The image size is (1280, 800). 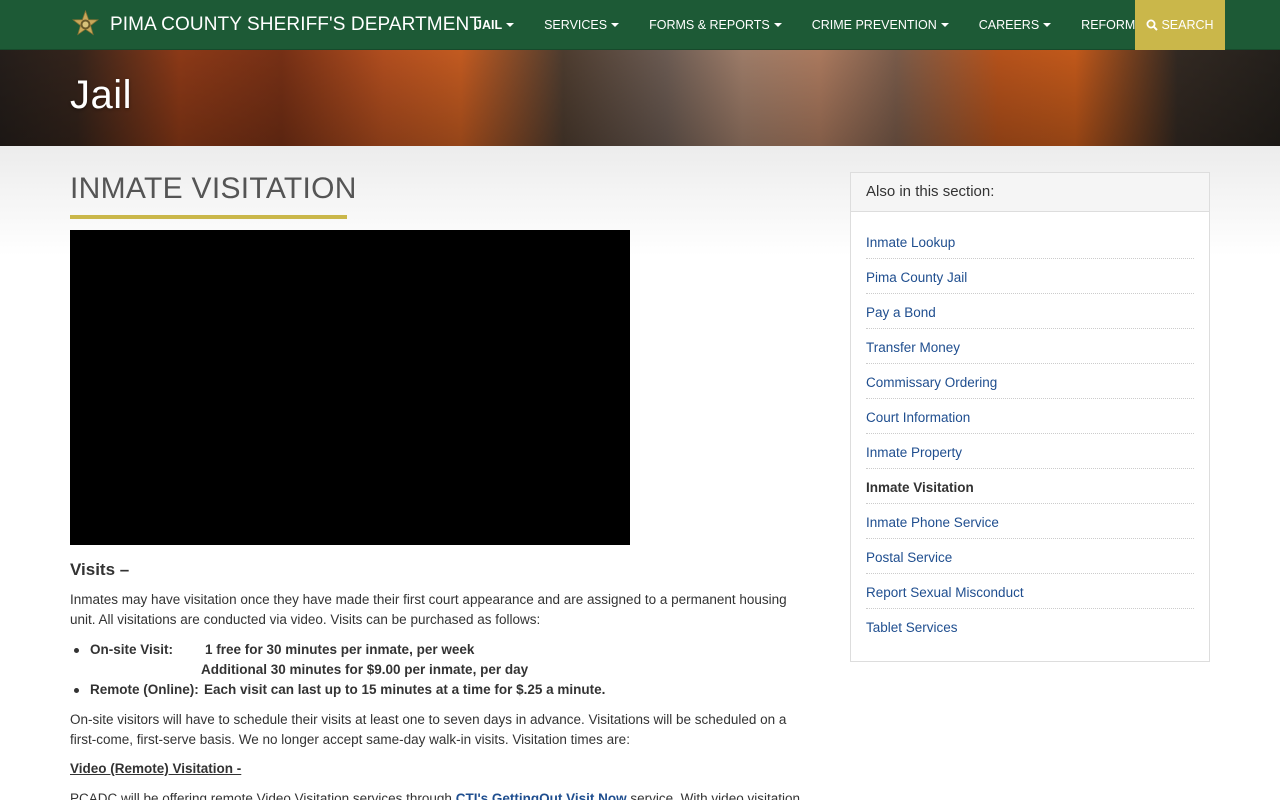 I want to click on search-button: SEARCH, so click(x=1180, y=25).